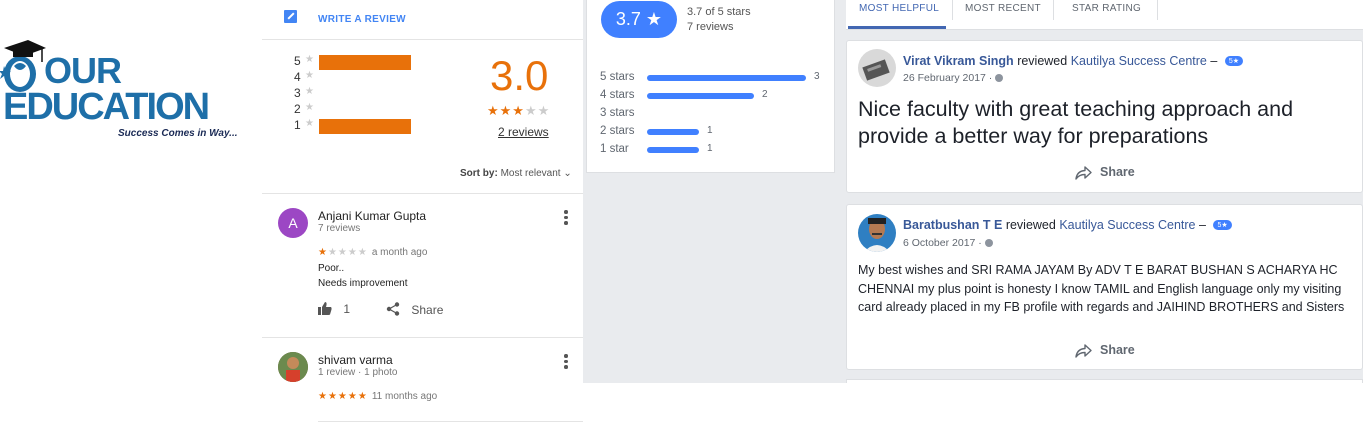  What do you see at coordinates (399, 252) in the screenshot?
I see `review-date: a month ago` at bounding box center [399, 252].